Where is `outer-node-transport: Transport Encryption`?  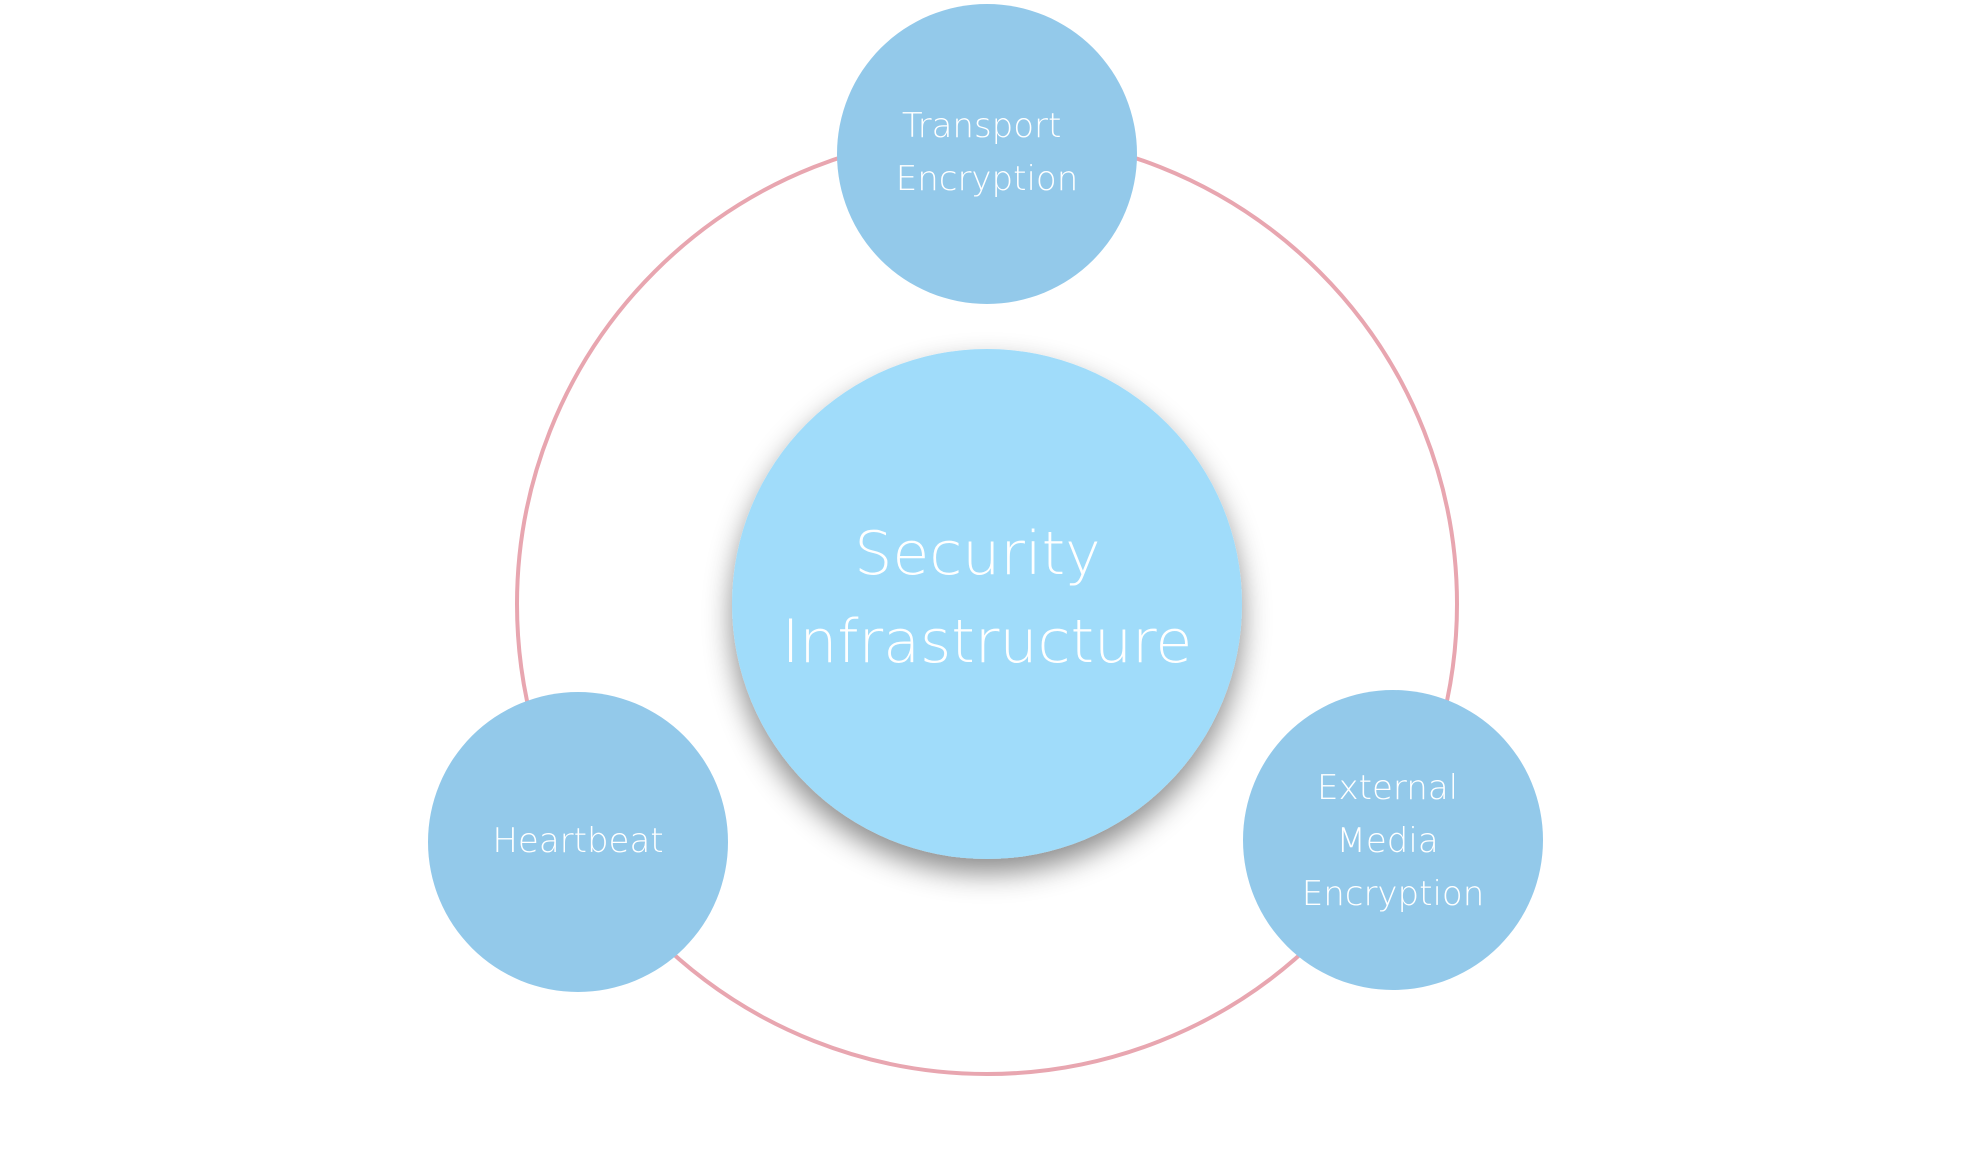 outer-node-transport: Transport Encryption is located at coordinates (987, 154).